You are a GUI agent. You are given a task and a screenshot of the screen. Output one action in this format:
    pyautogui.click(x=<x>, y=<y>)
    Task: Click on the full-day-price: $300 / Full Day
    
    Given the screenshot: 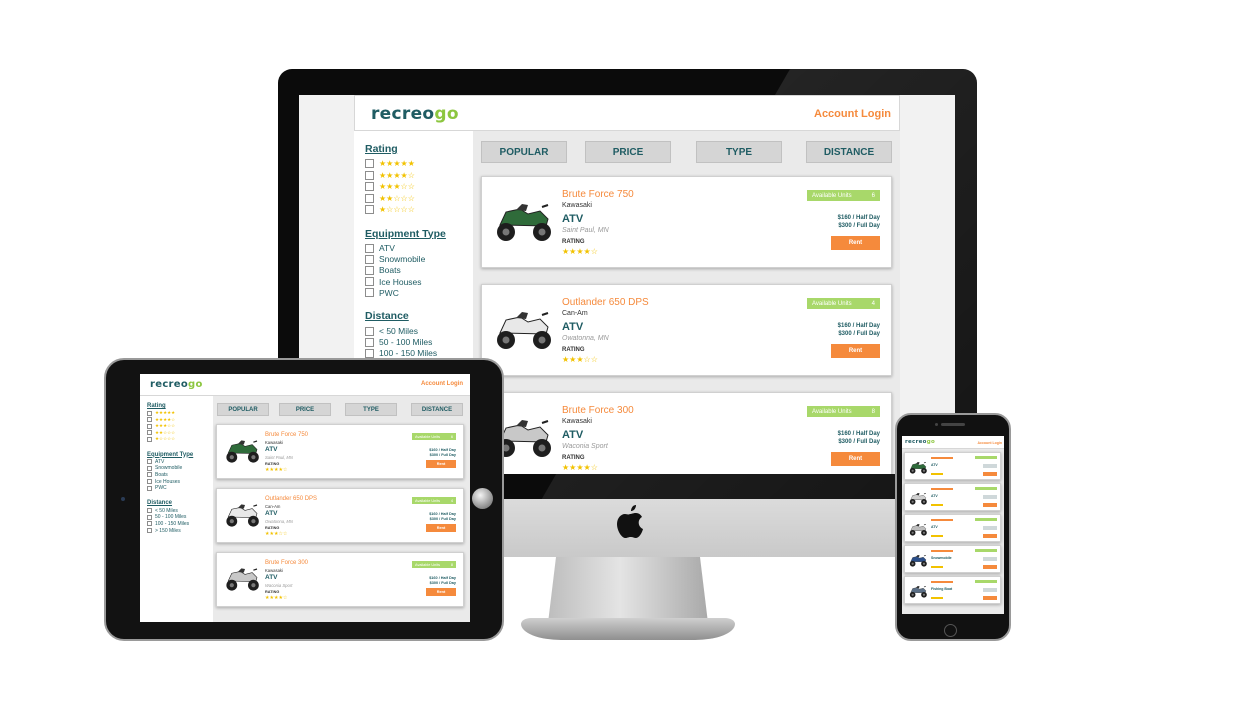 What is the action you would take?
    pyautogui.click(x=442, y=583)
    